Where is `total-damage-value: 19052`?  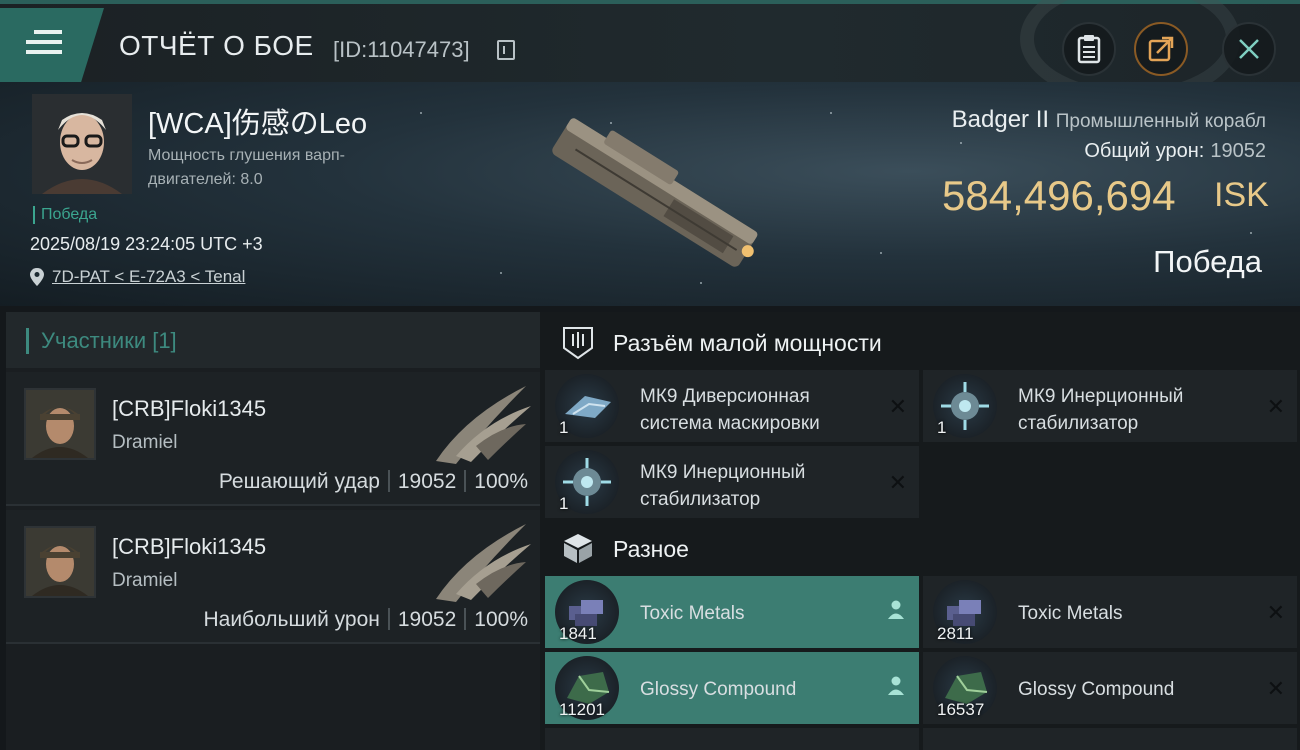
total-damage-value: 19052 is located at coordinates (1238, 151).